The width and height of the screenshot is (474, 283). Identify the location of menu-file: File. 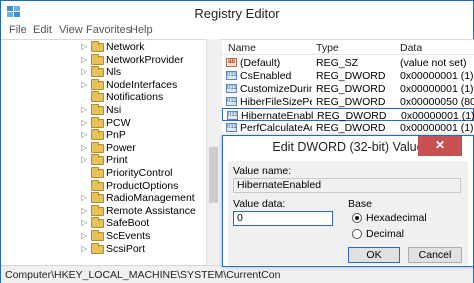
(18, 30).